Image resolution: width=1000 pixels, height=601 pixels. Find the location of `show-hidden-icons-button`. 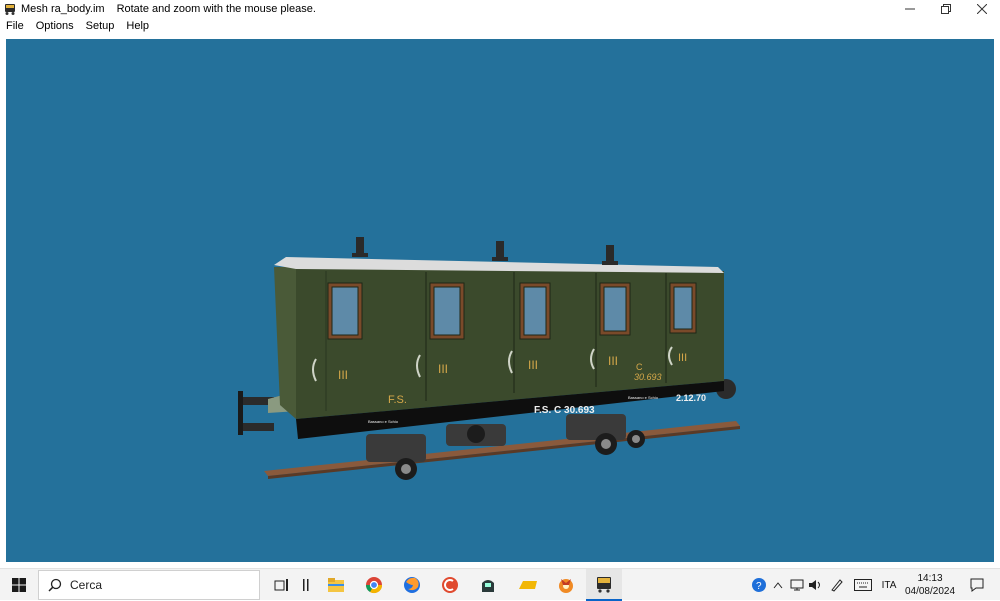

show-hidden-icons-button is located at coordinates (778, 585).